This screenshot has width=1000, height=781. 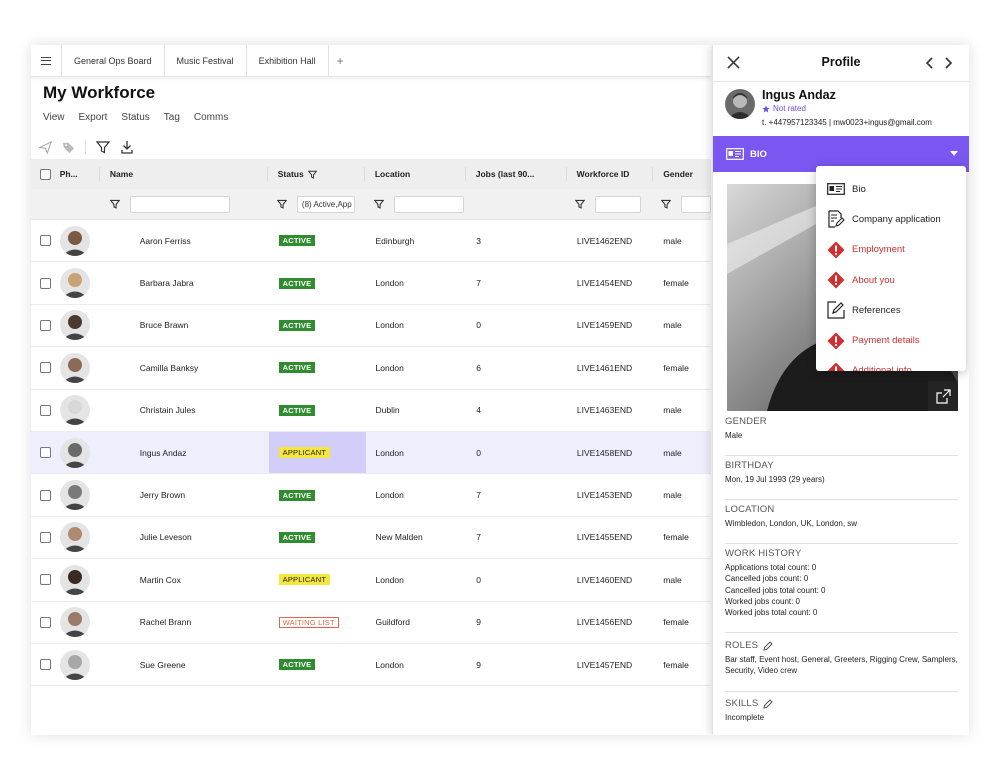 I want to click on roles-label-row: ROLES, so click(x=841, y=645).